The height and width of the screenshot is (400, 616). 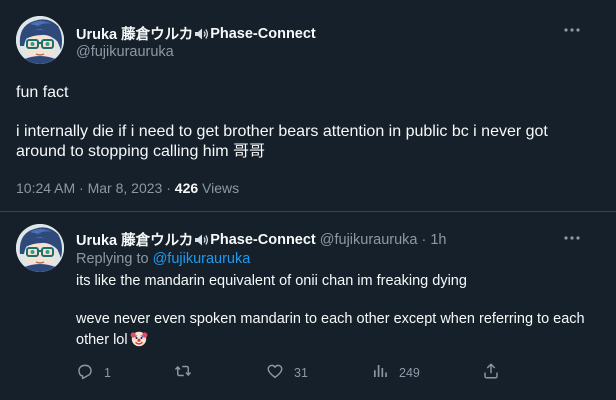 I want to click on replying-to: Replying to @fujikurauruka, so click(x=163, y=259).